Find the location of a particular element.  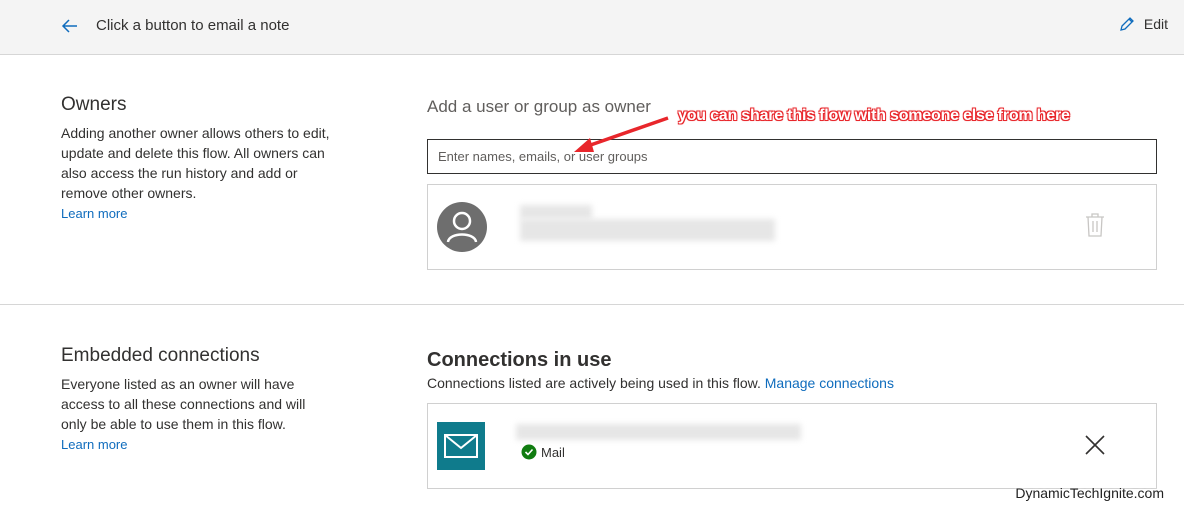

pencil-icon is located at coordinates (1126, 24).